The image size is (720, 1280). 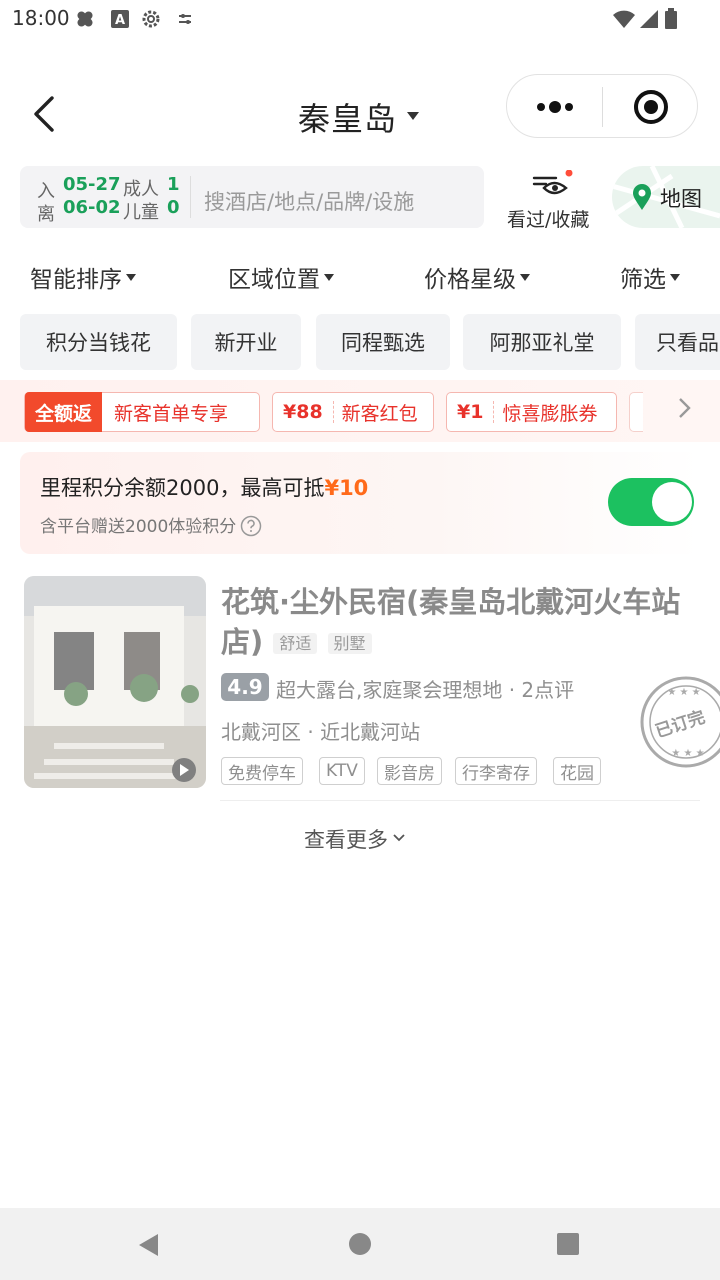 What do you see at coordinates (642, 197) in the screenshot?
I see `location-pin-icon` at bounding box center [642, 197].